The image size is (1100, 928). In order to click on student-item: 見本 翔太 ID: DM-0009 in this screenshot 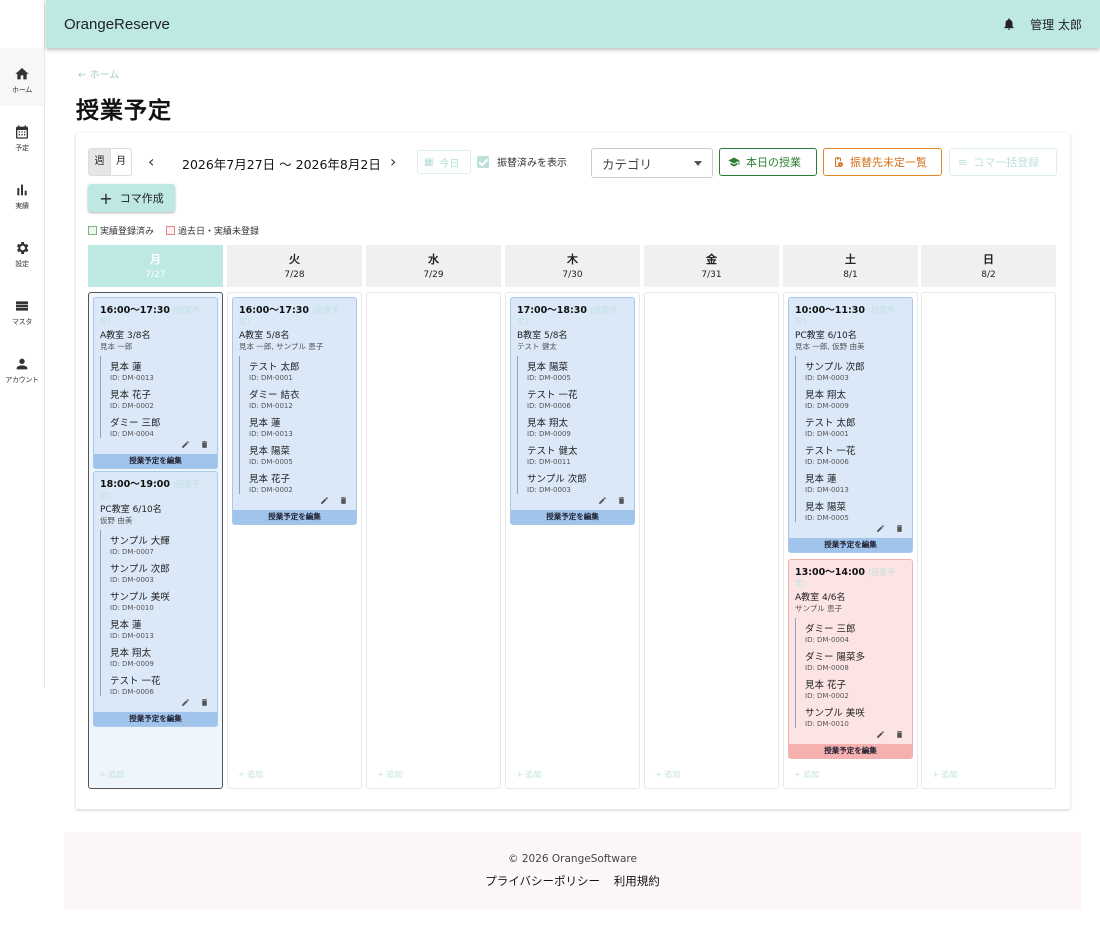, I will do `click(858, 397)`.